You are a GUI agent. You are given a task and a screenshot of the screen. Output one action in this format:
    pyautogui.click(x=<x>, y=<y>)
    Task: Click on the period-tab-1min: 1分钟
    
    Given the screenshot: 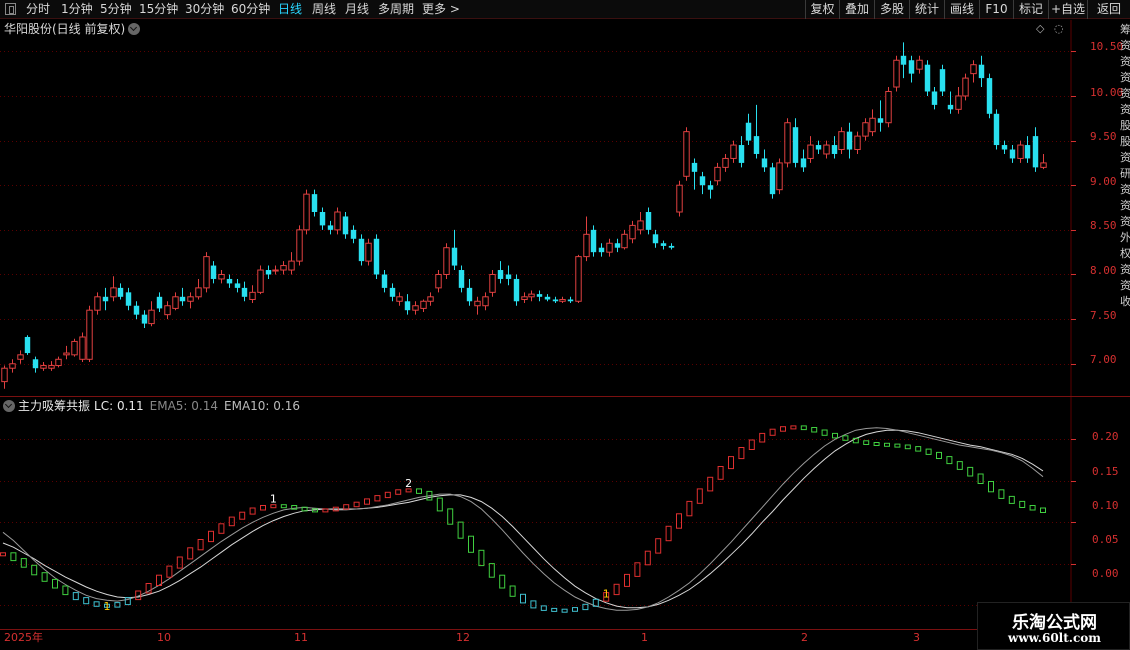 What is the action you would take?
    pyautogui.click(x=77, y=9)
    